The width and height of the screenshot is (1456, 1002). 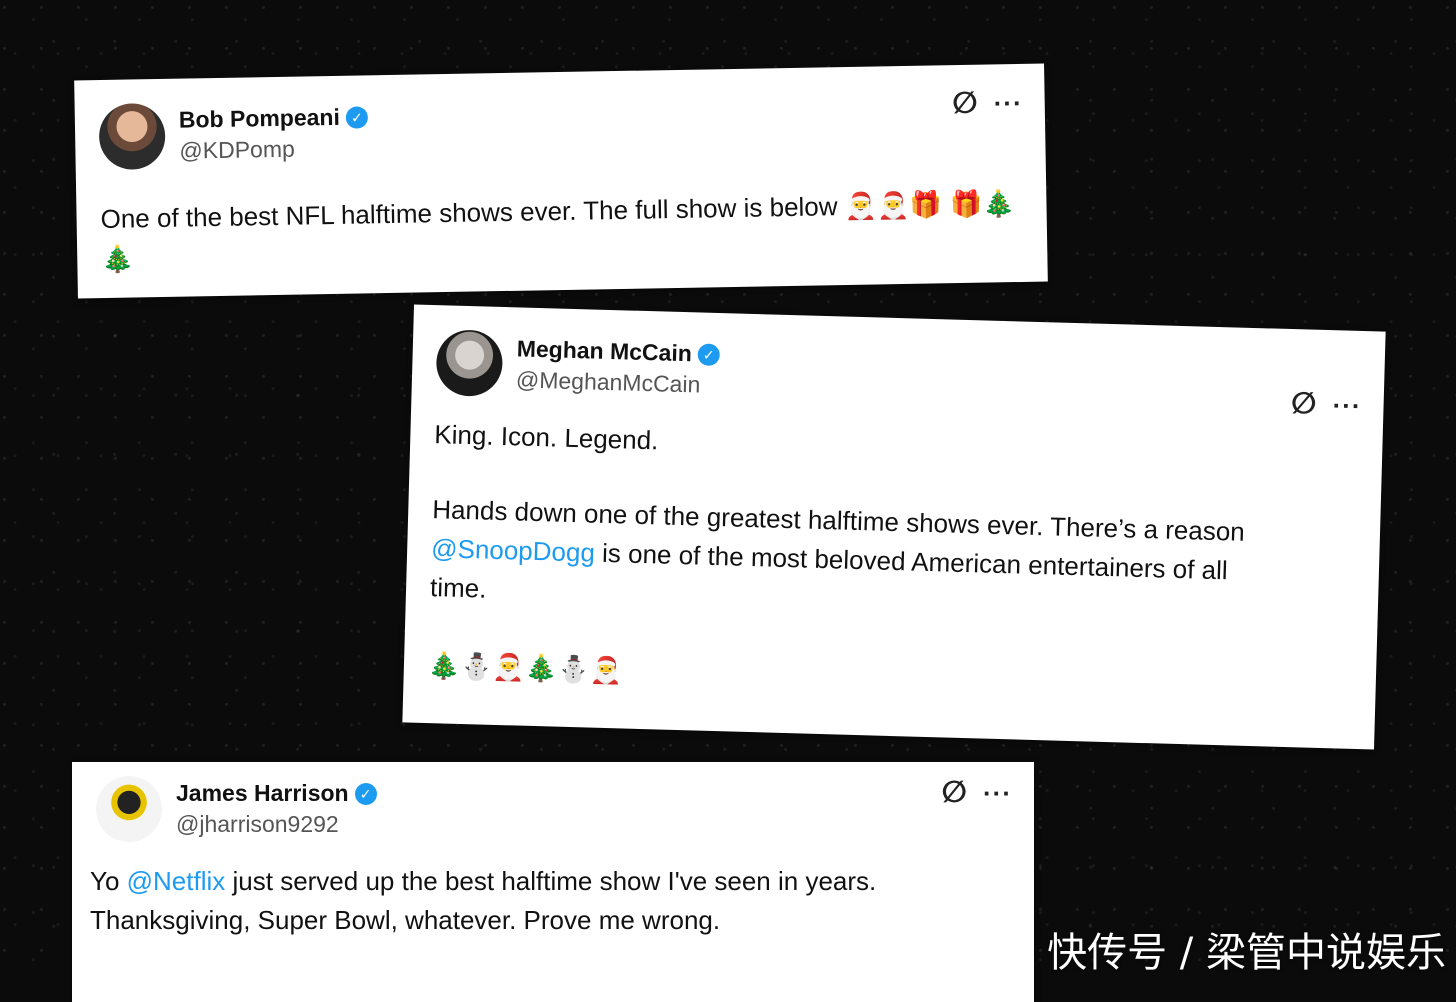 I want to click on author-name: Meghan McCain, so click(x=604, y=351).